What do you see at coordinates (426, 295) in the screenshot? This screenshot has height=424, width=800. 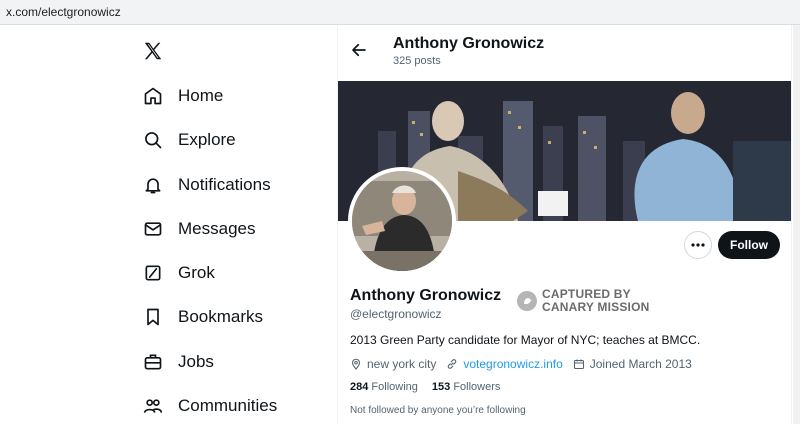 I see `profile-name: Anthony Gronowicz` at bounding box center [426, 295].